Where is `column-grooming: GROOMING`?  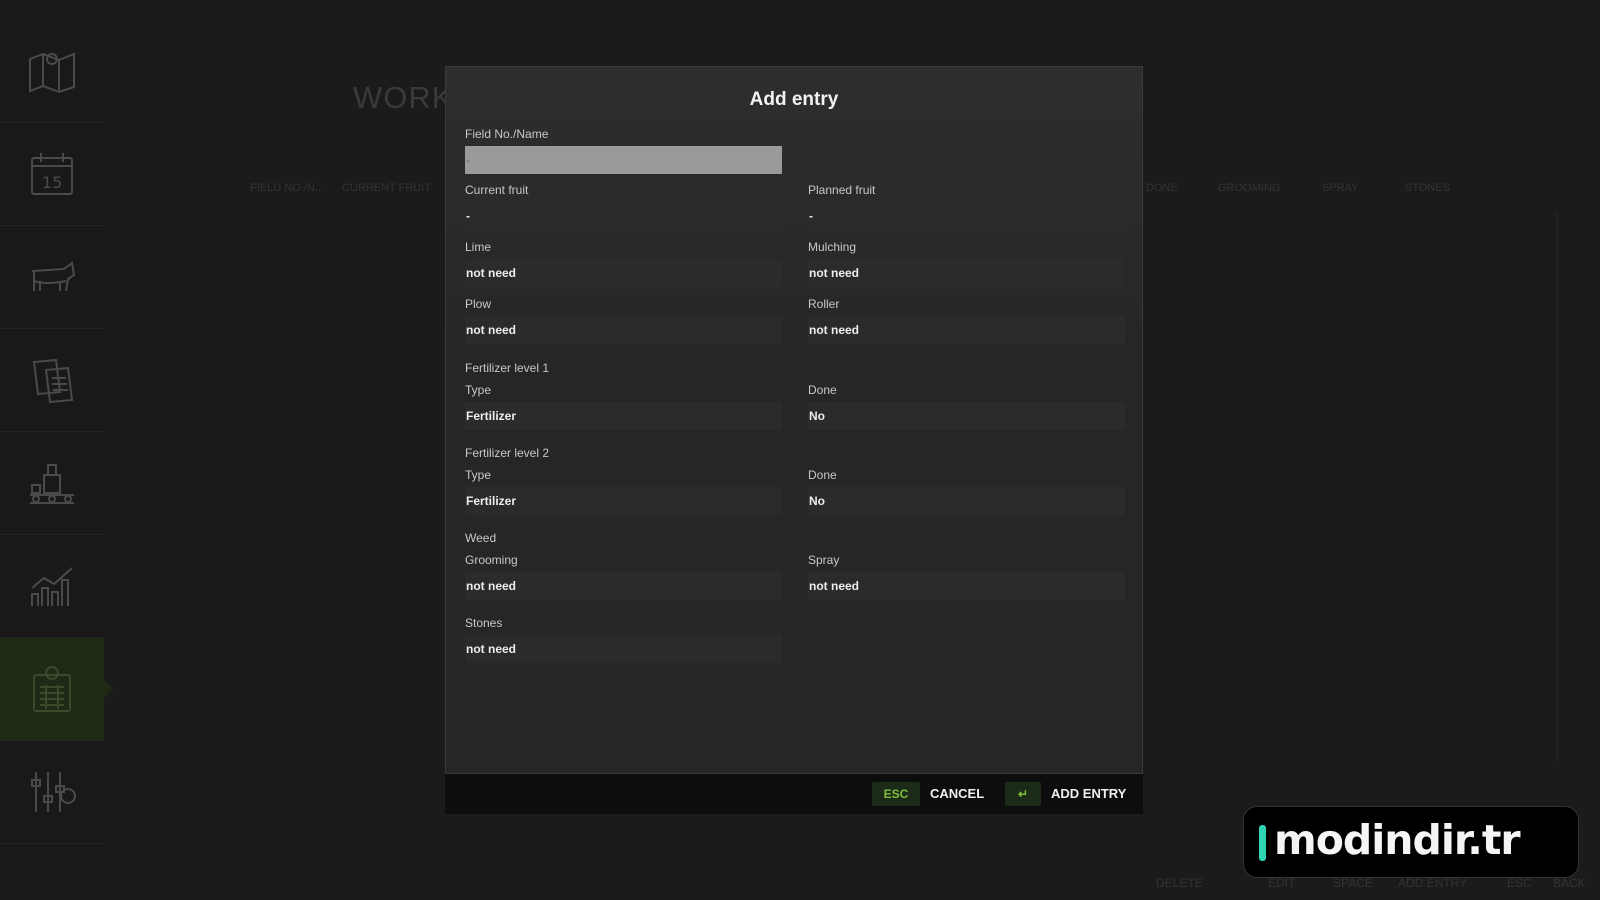 column-grooming: GROOMING is located at coordinates (1249, 188).